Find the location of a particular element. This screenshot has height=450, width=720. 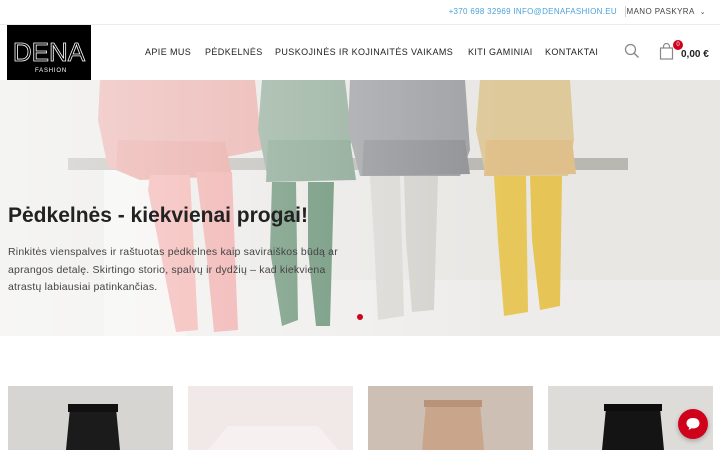

chevron-down-icon: ⌄ is located at coordinates (702, 12).